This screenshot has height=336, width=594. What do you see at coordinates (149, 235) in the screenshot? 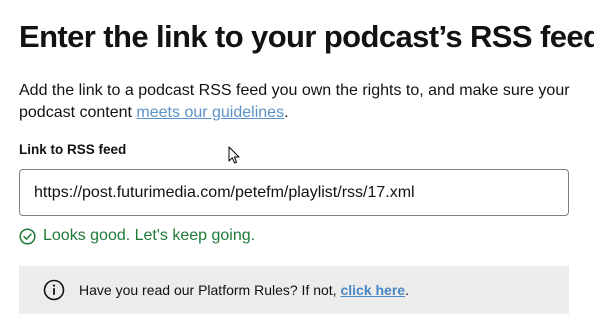
I see `validation-text: Looks good. Let's keep going.` at bounding box center [149, 235].